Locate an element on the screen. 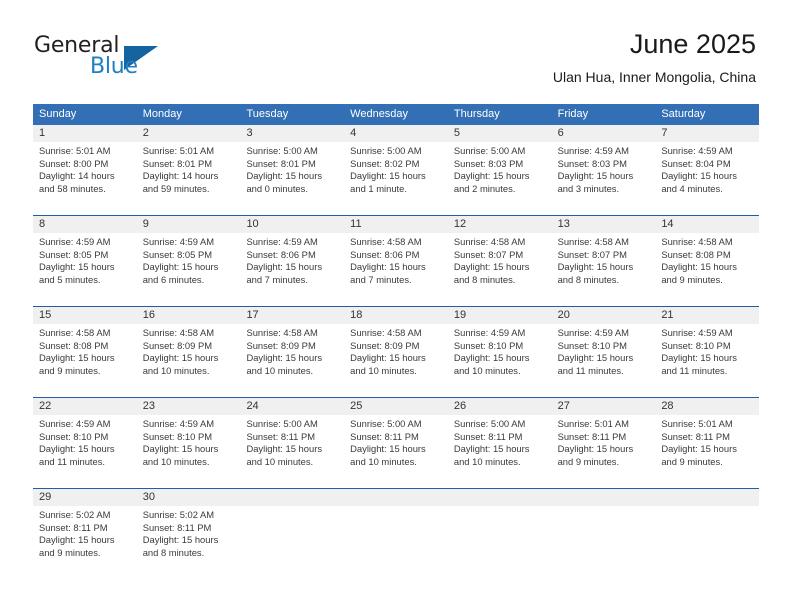  day-number: 1 is located at coordinates (85, 133).